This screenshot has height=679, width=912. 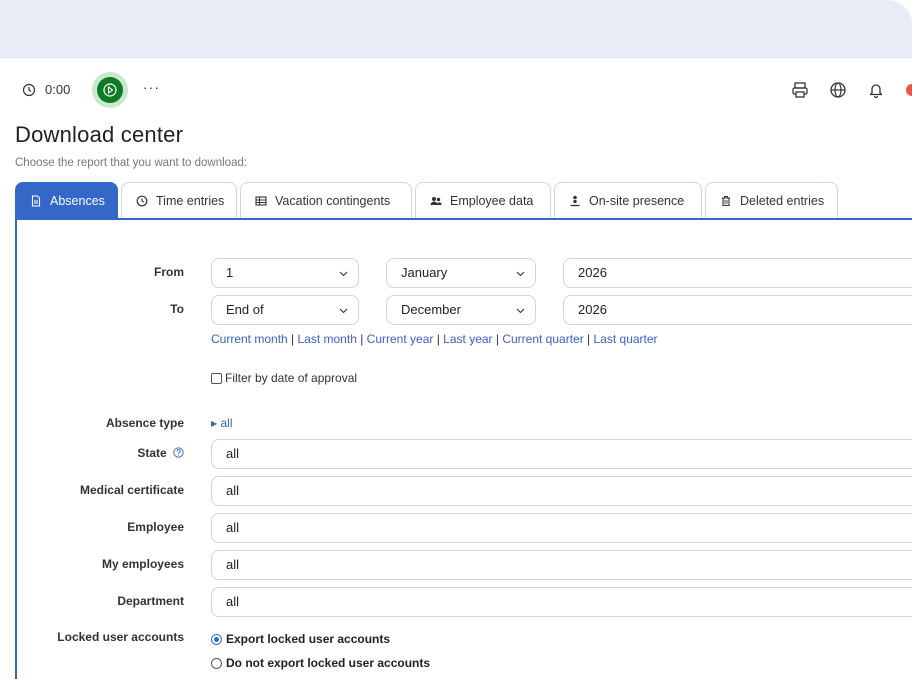 I want to click on tab-label: Time entries, so click(x=190, y=201).